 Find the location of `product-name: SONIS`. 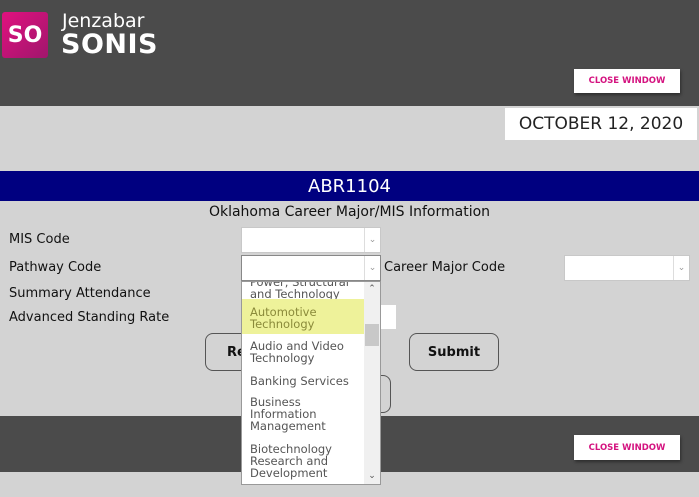

product-name: SONIS is located at coordinates (109, 44).